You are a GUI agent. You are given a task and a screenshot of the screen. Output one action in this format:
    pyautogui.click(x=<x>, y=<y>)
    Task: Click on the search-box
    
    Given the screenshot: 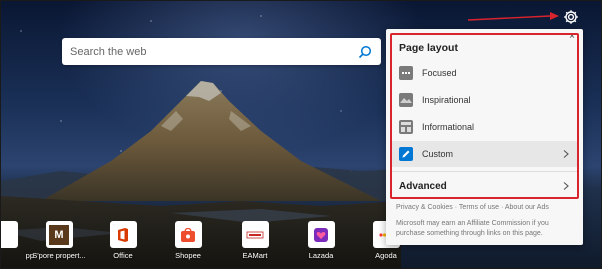 What is the action you would take?
    pyautogui.click(x=221, y=51)
    